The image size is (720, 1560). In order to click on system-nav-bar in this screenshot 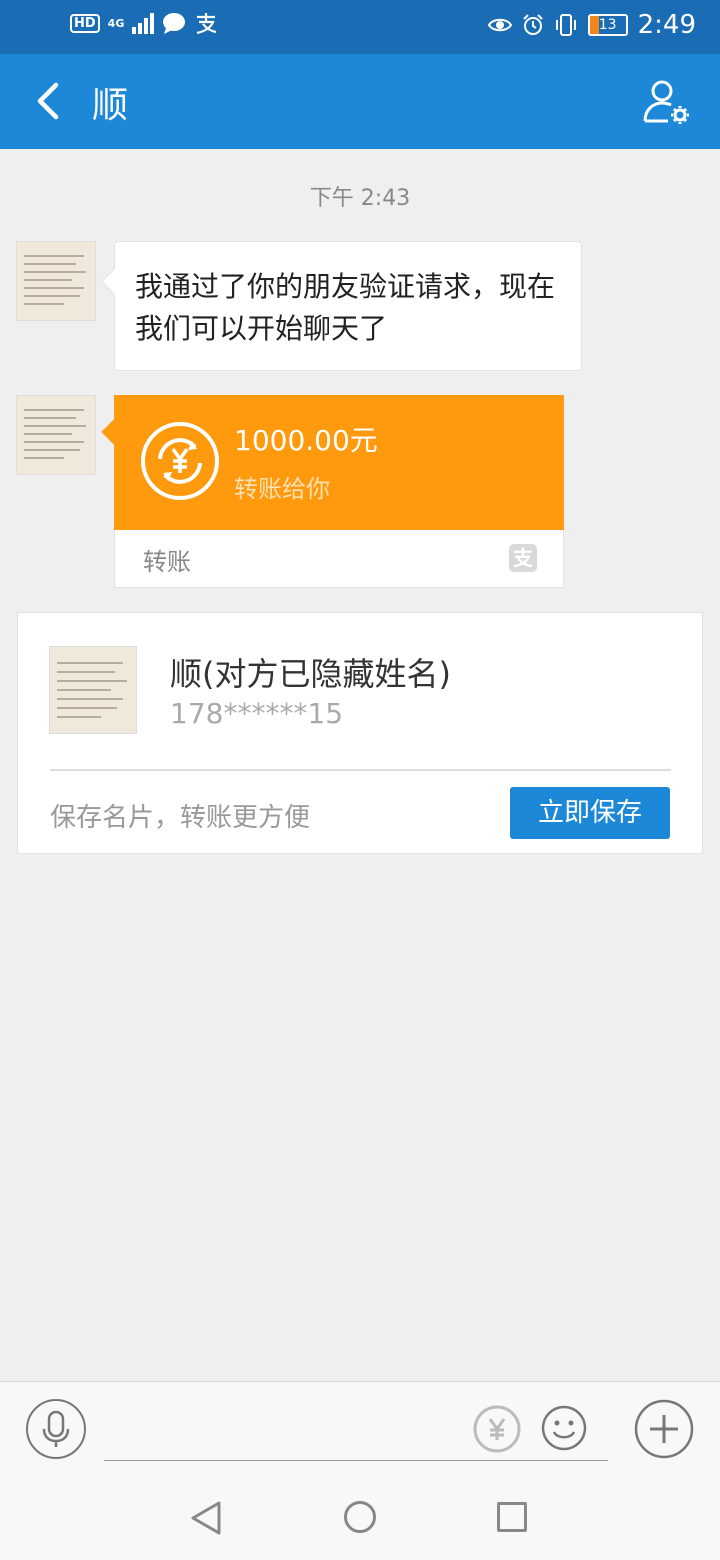, I will do `click(360, 1517)`.